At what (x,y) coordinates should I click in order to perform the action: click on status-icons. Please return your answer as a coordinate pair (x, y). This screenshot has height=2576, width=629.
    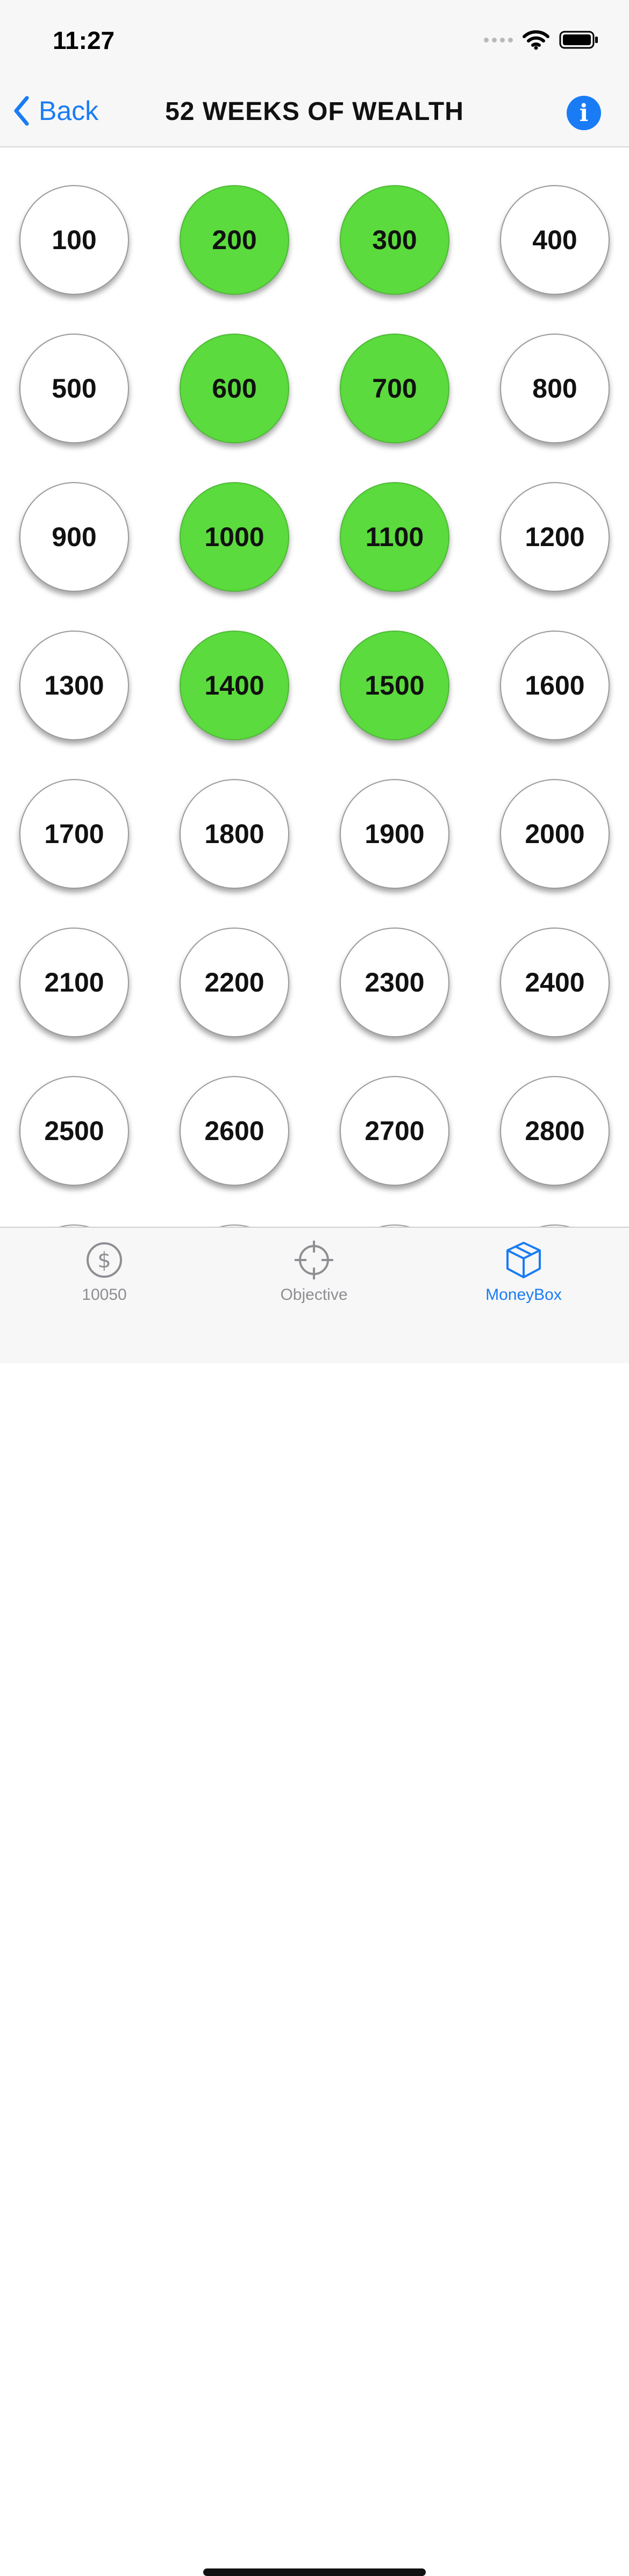
    Looking at the image, I should click on (541, 40).